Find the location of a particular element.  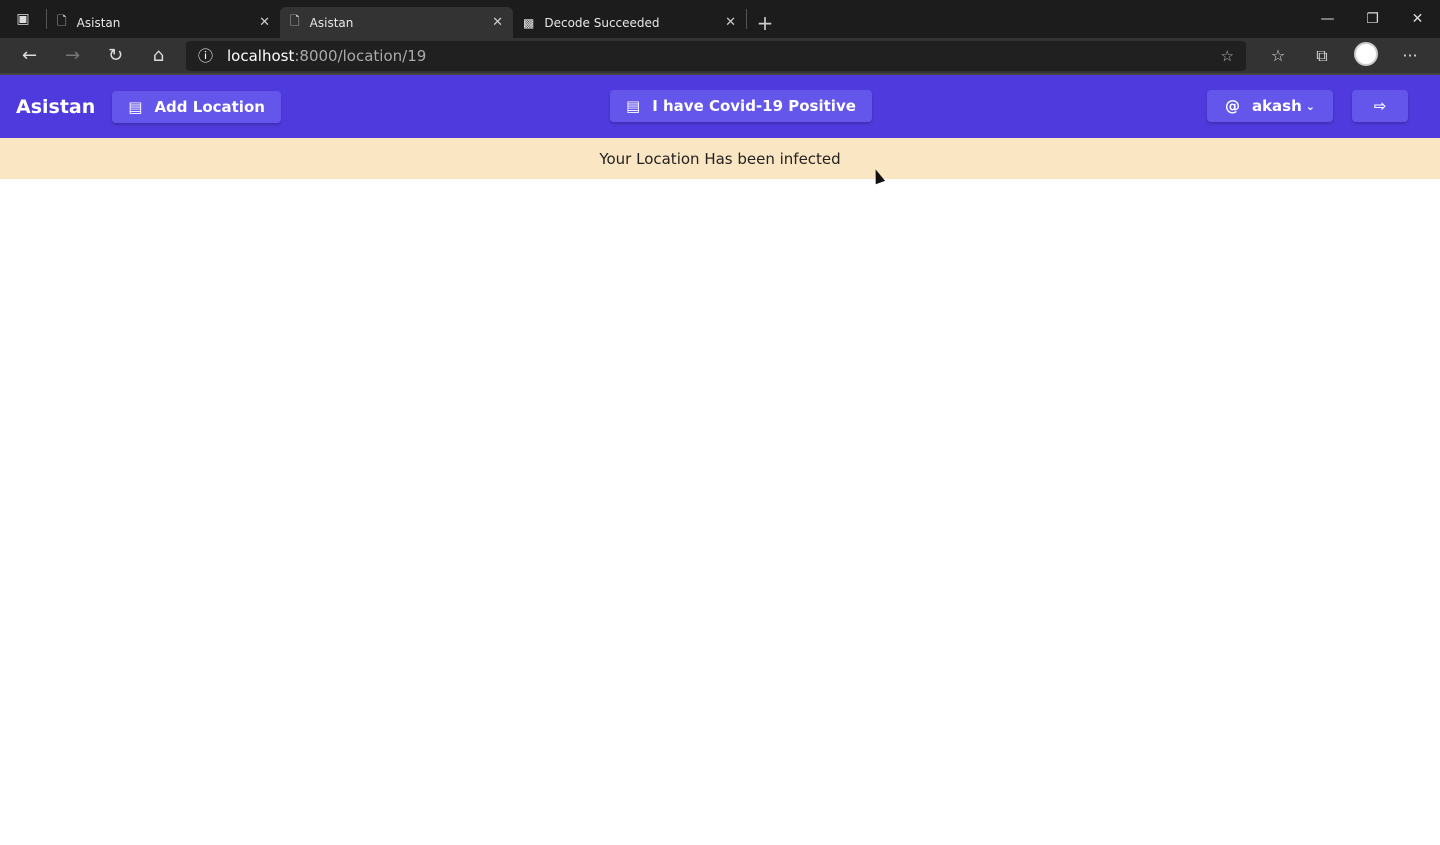

covid-positive-button: ▤ I have Covid-19 Positive is located at coordinates (741, 106).